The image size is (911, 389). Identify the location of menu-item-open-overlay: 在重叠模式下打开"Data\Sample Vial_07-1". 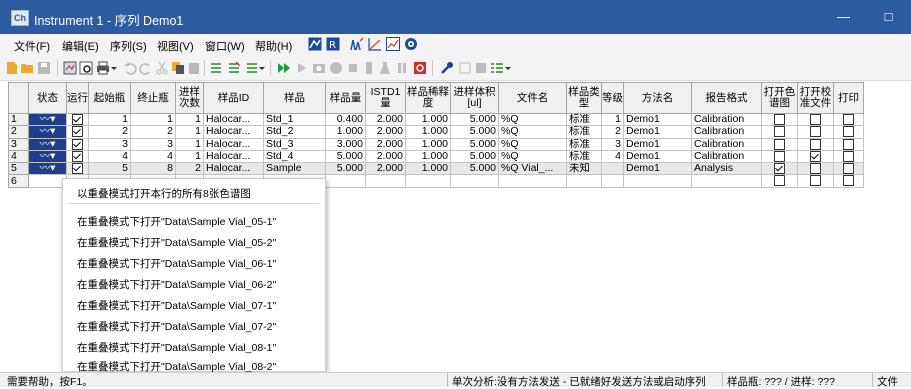
(176, 305).